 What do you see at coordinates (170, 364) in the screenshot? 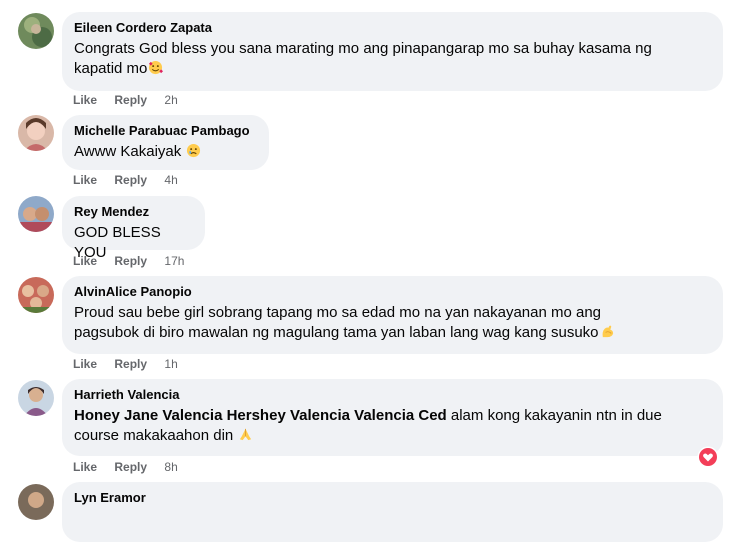
I see `timestamp: 1h` at bounding box center [170, 364].